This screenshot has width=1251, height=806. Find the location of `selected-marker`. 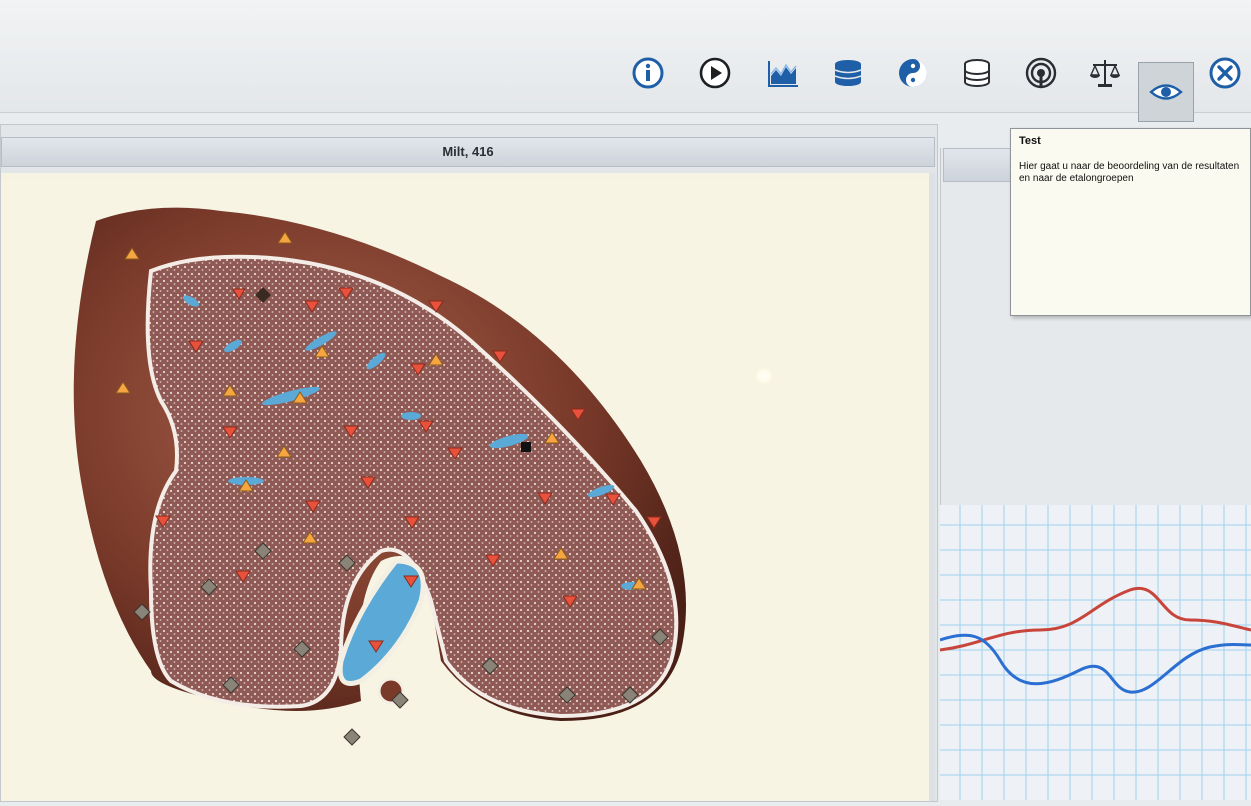

selected-marker is located at coordinates (526, 447).